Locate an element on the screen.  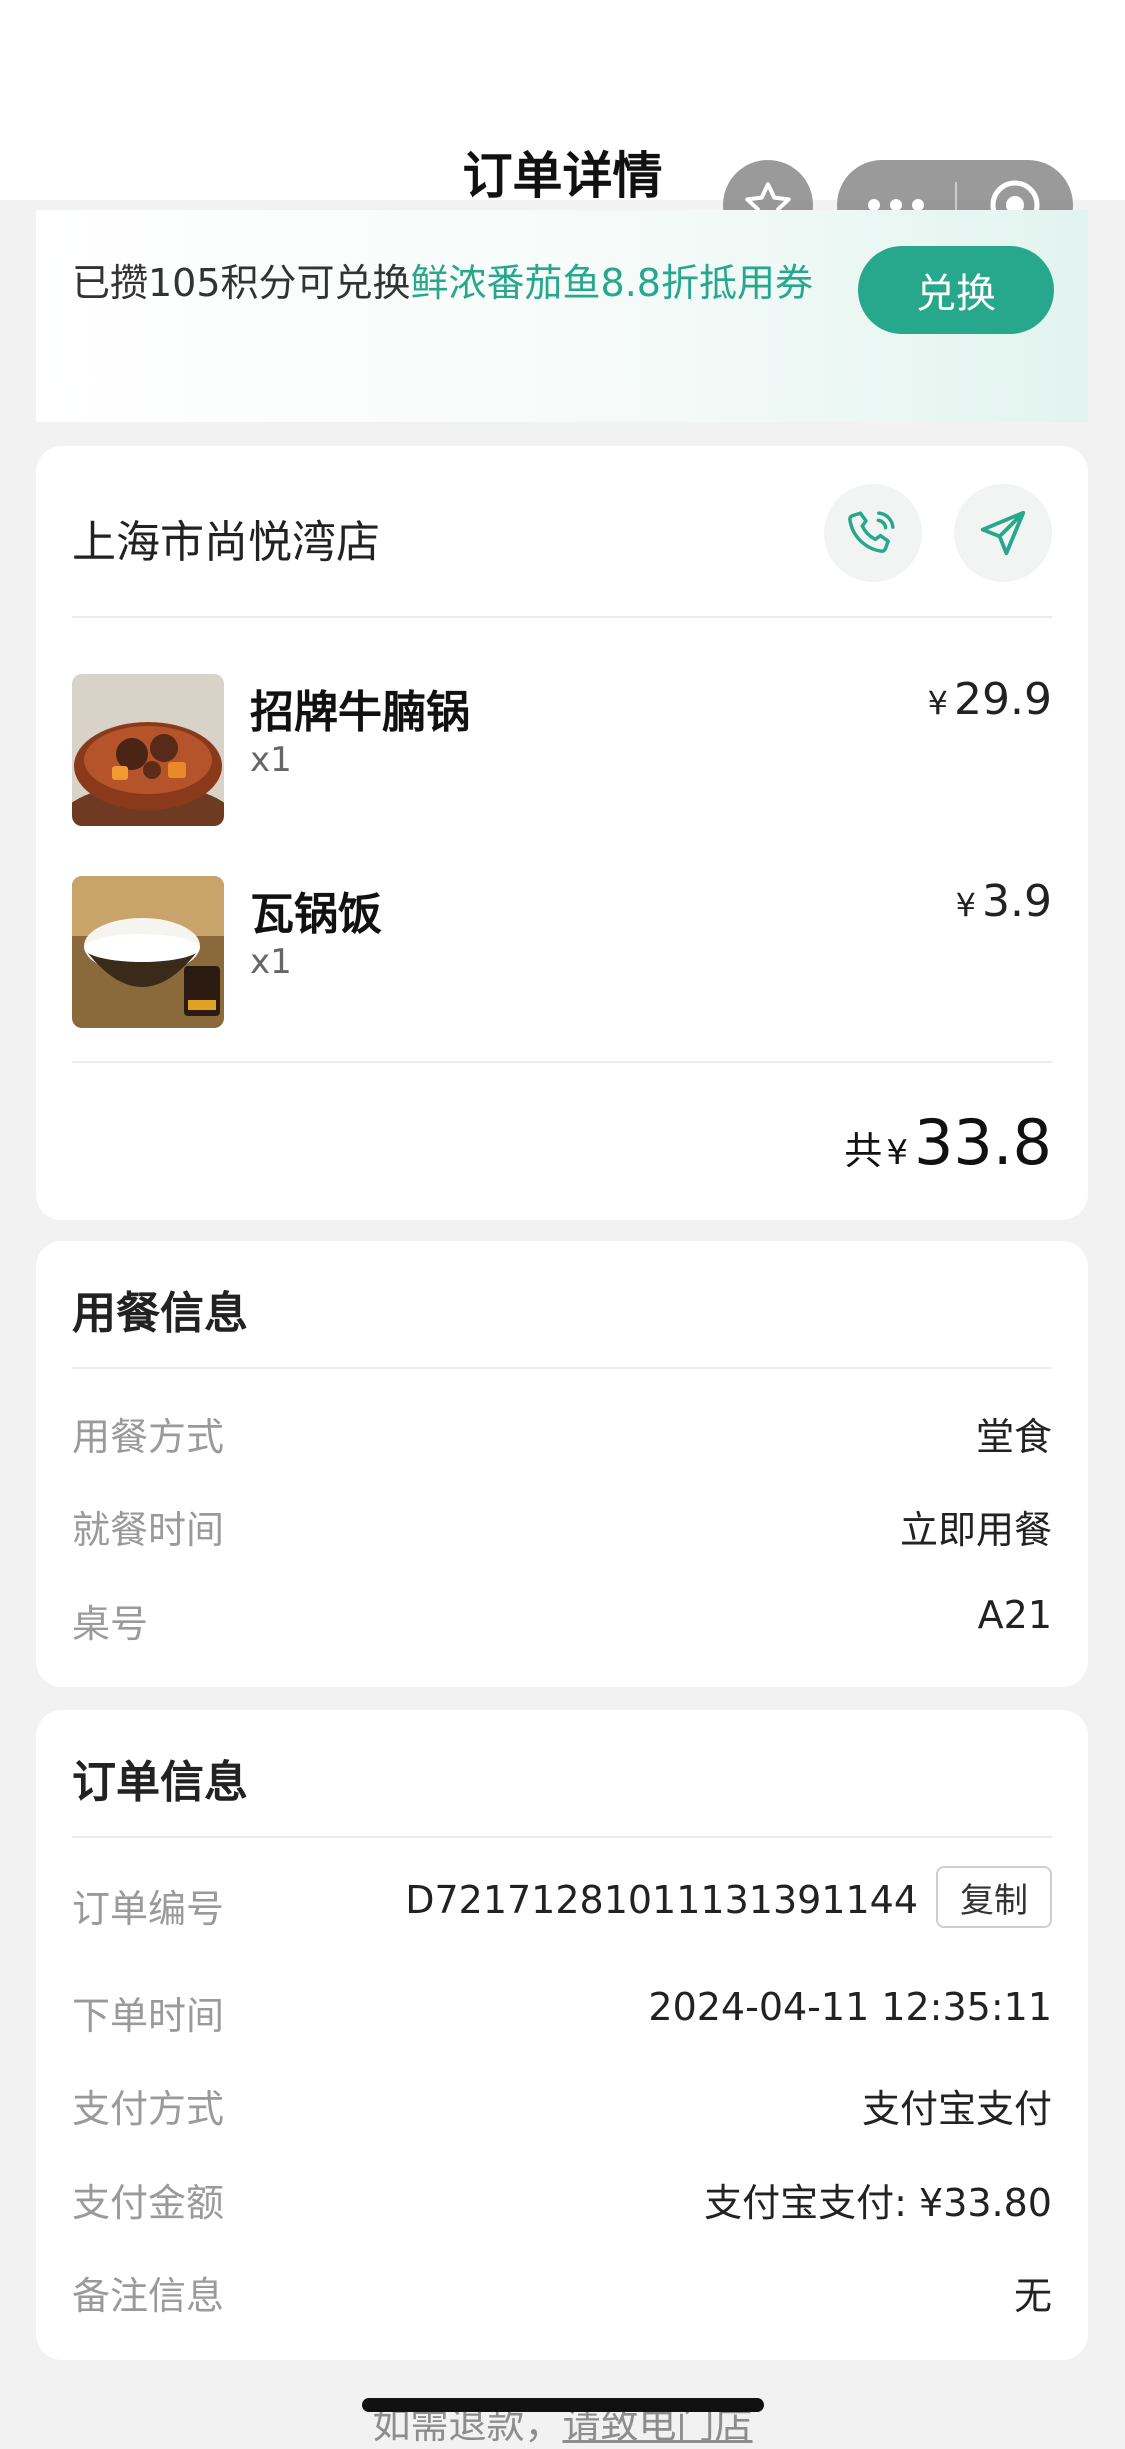
beef-stew-image is located at coordinates (148, 750).